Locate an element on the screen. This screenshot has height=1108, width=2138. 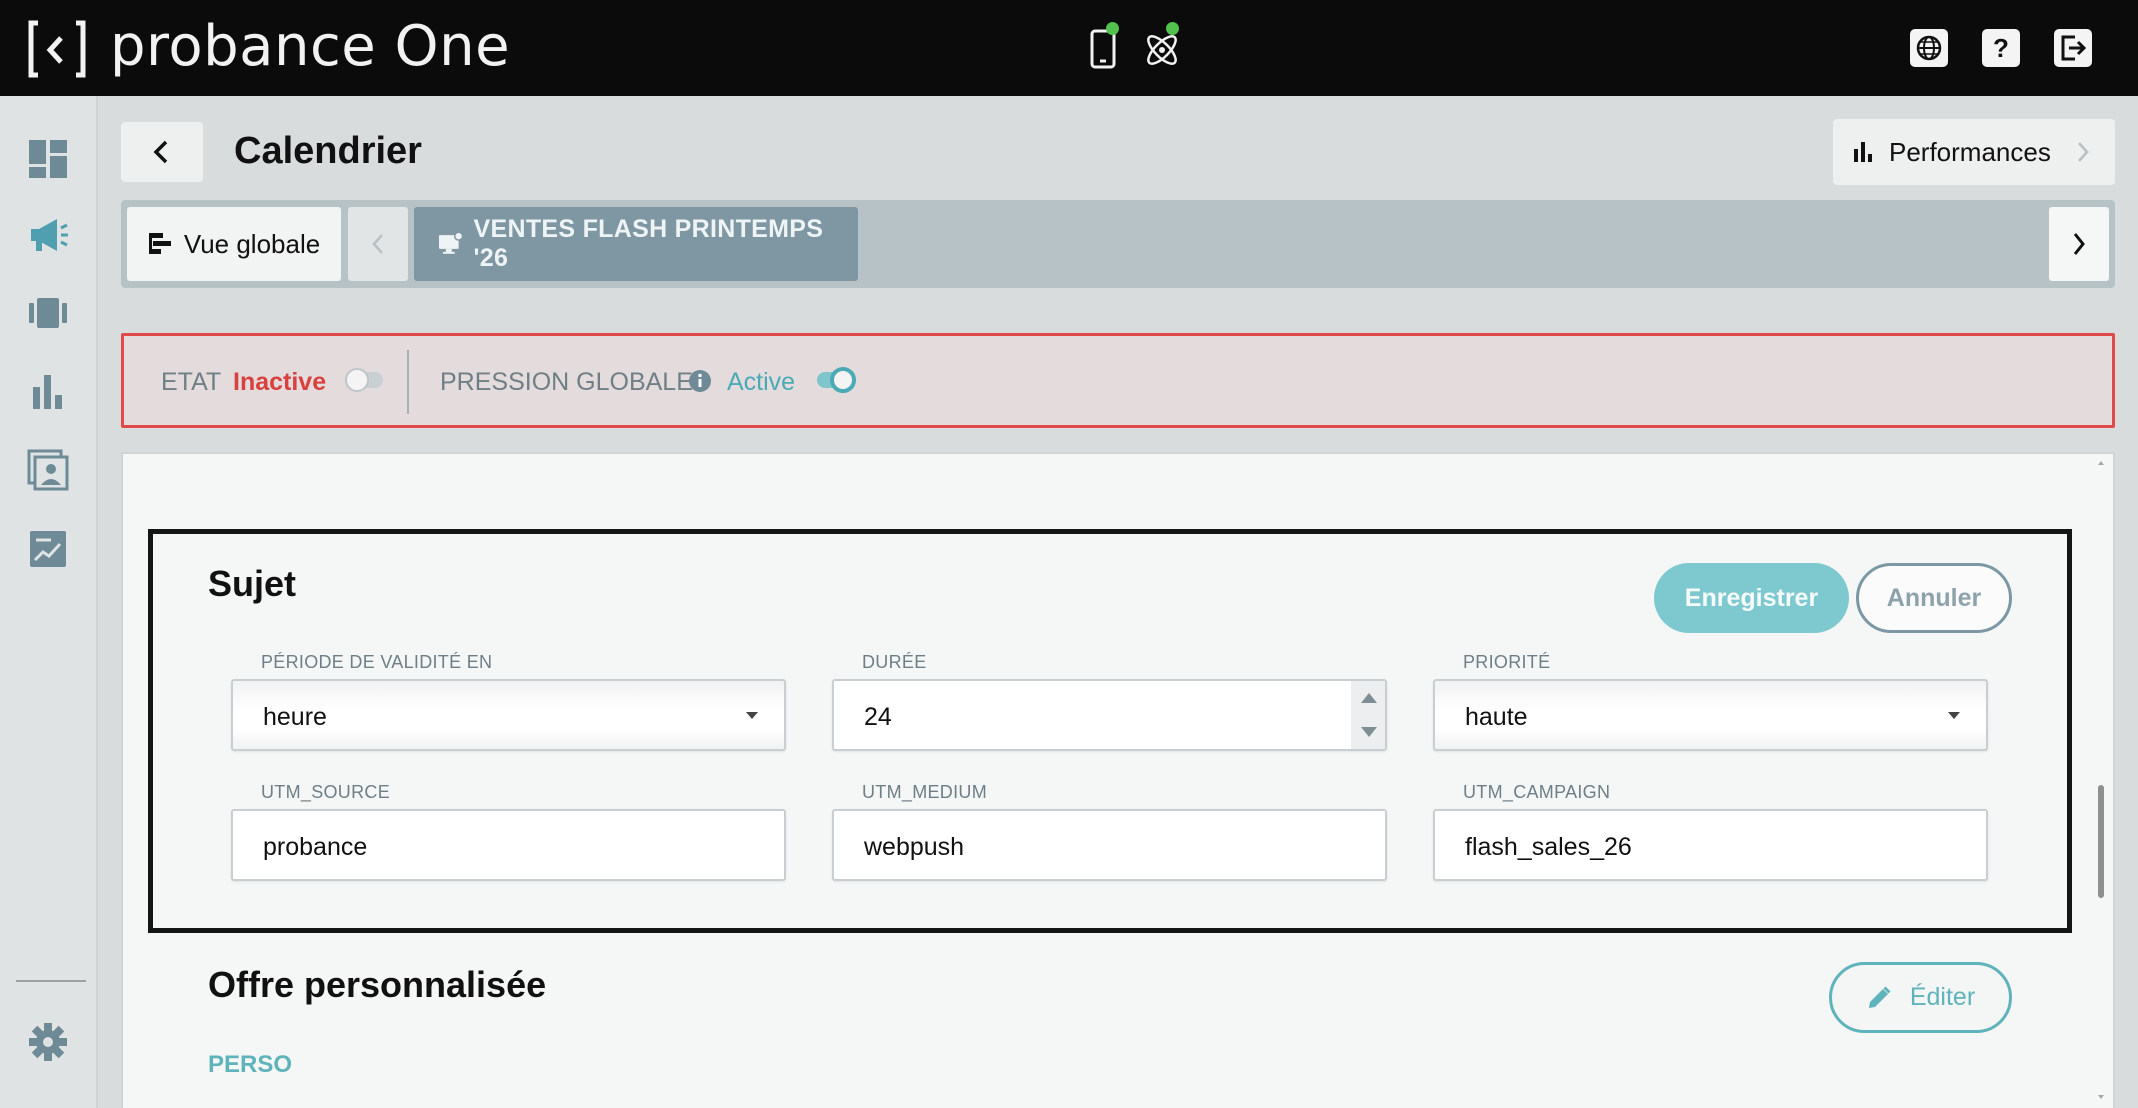
sidebar is located at coordinates (49, 602).